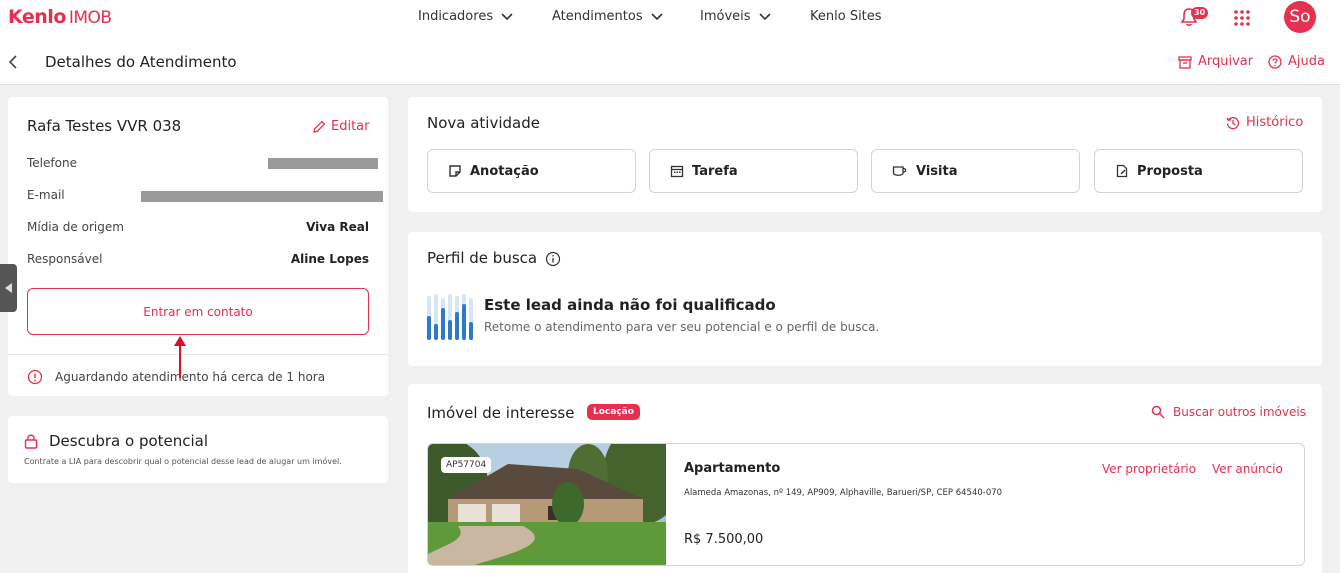 The image size is (1340, 573). I want to click on caret-left-icon, so click(8, 288).